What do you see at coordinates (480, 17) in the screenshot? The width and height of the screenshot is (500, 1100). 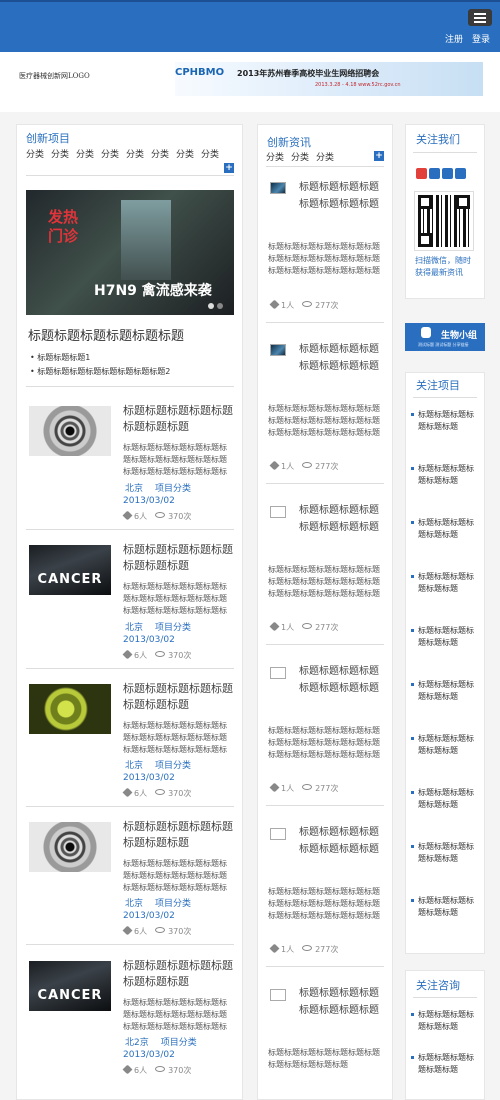 I see `menu-icon` at bounding box center [480, 17].